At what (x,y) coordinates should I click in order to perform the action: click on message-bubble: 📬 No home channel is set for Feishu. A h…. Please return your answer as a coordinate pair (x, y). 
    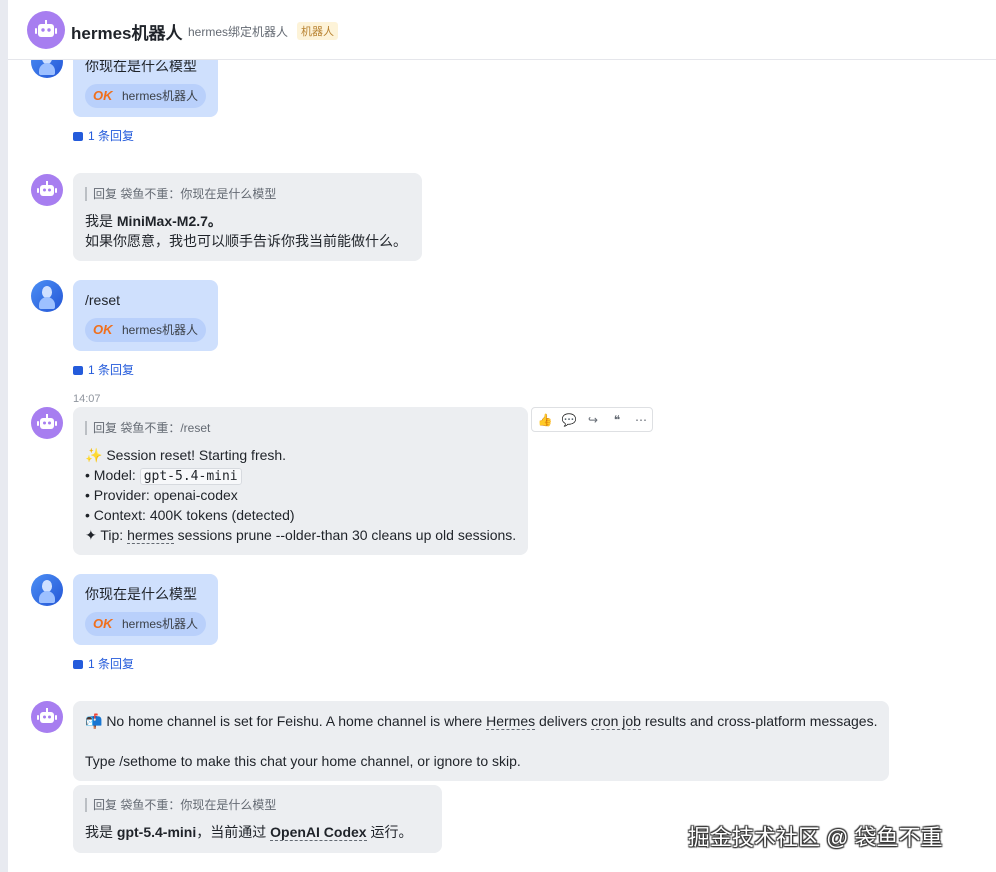
    Looking at the image, I should click on (481, 741).